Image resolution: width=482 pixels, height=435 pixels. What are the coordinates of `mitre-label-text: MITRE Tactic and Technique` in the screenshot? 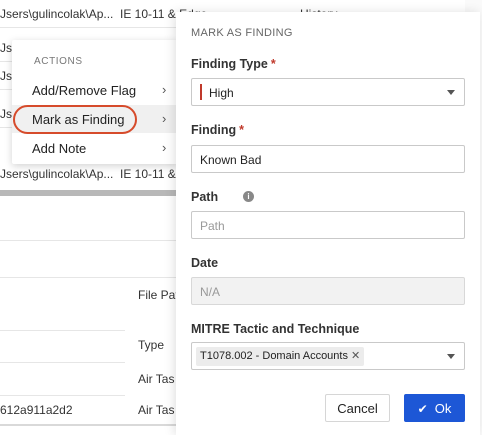 It's located at (275, 329).